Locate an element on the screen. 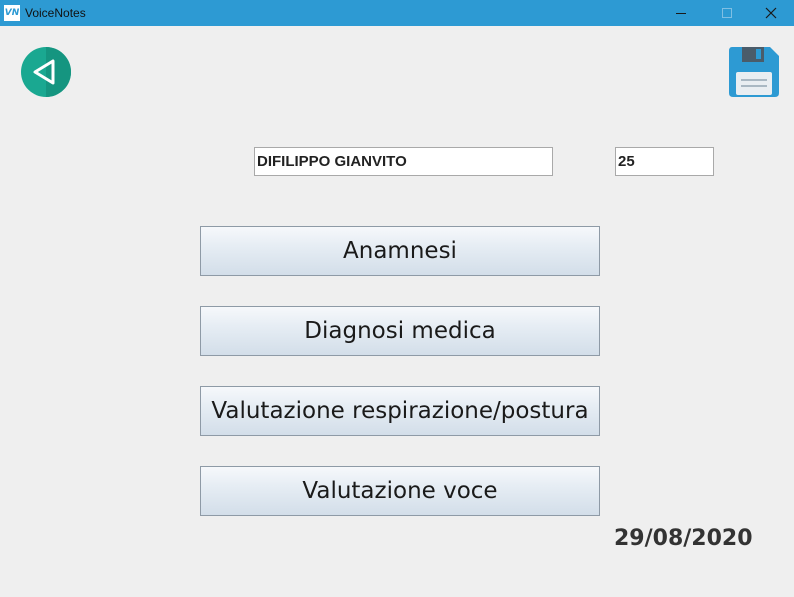 This screenshot has width=794, height=597. maximize-button is located at coordinates (727, 13).